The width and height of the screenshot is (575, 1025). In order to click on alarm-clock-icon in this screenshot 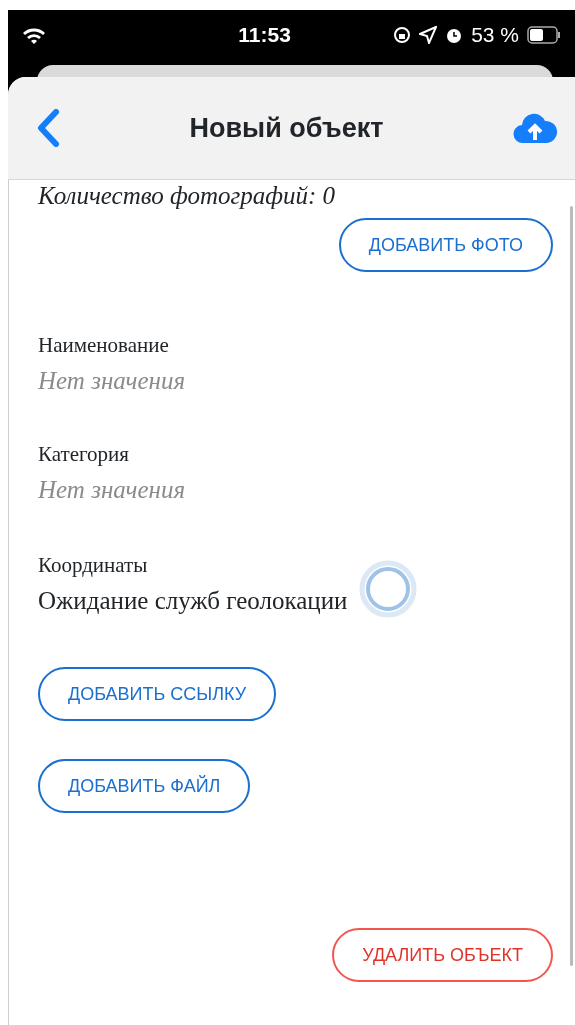, I will do `click(454, 35)`.